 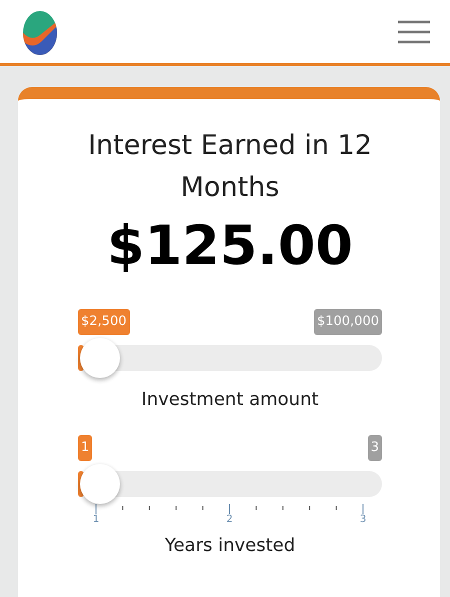 I want to click on tick-label: 1, so click(x=96, y=520).